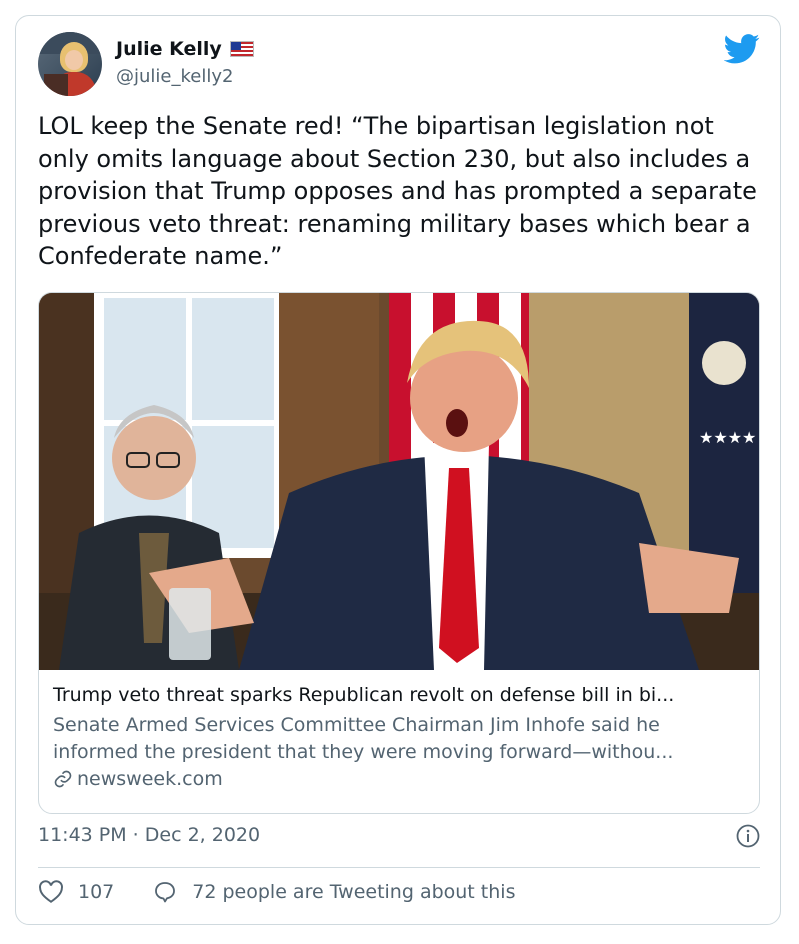 This screenshot has width=799, height=944. What do you see at coordinates (70, 64) in the screenshot?
I see `avatar` at bounding box center [70, 64].